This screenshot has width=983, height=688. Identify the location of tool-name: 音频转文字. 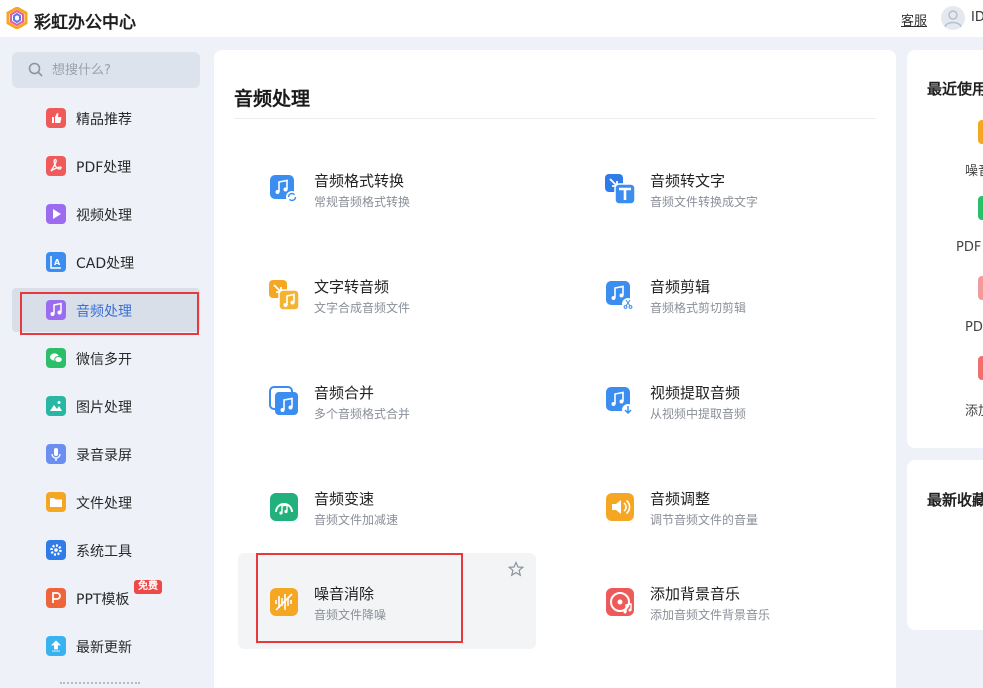
(688, 181).